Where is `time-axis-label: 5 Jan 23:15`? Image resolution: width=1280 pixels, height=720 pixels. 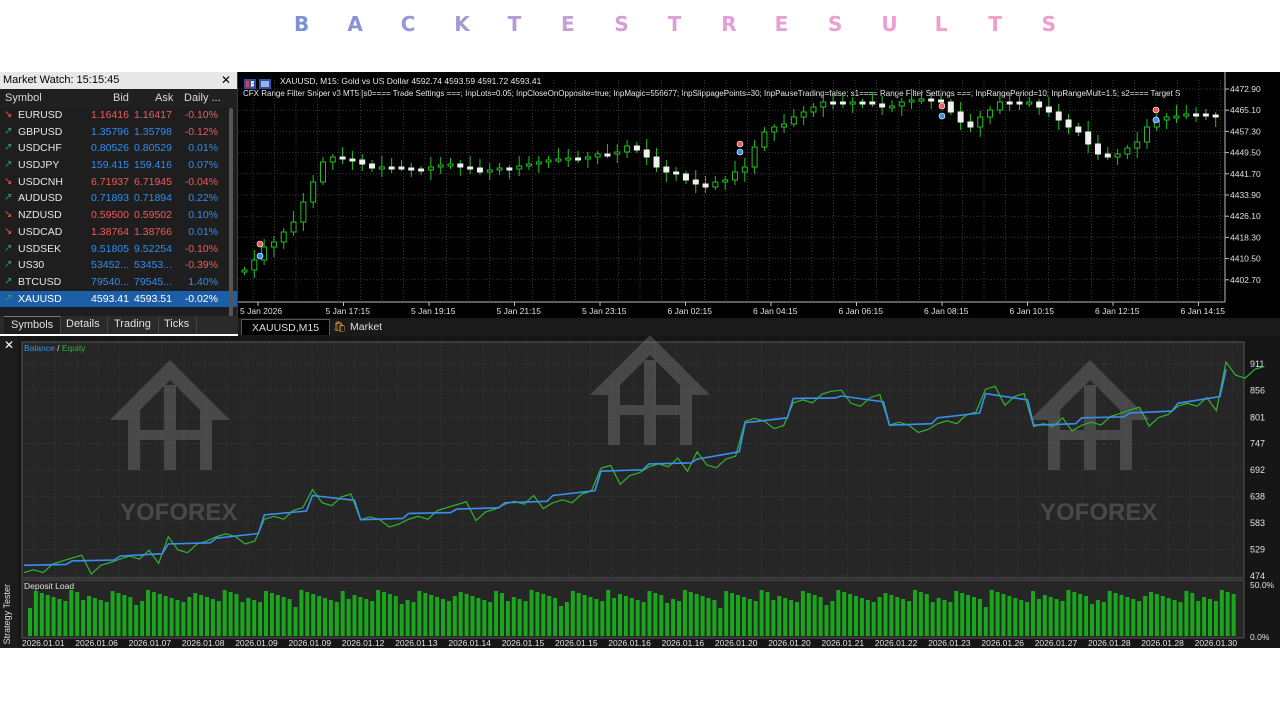
time-axis-label: 5 Jan 23:15 is located at coordinates (604, 311).